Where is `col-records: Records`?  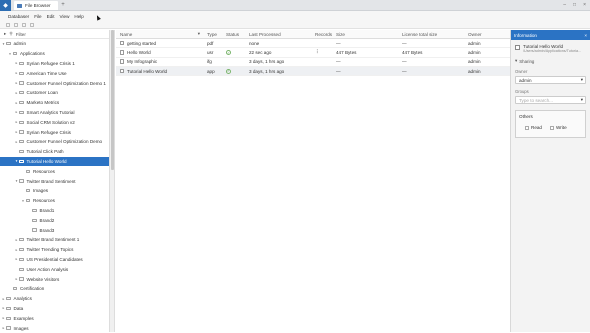
col-records: Records is located at coordinates (321, 34).